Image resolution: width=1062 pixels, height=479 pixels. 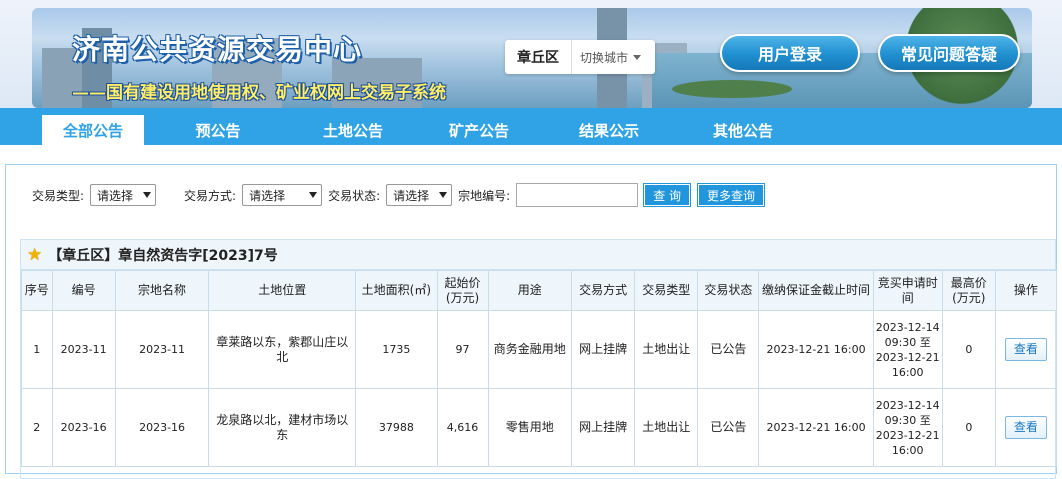 What do you see at coordinates (667, 195) in the screenshot?
I see `query-button: 查 询` at bounding box center [667, 195].